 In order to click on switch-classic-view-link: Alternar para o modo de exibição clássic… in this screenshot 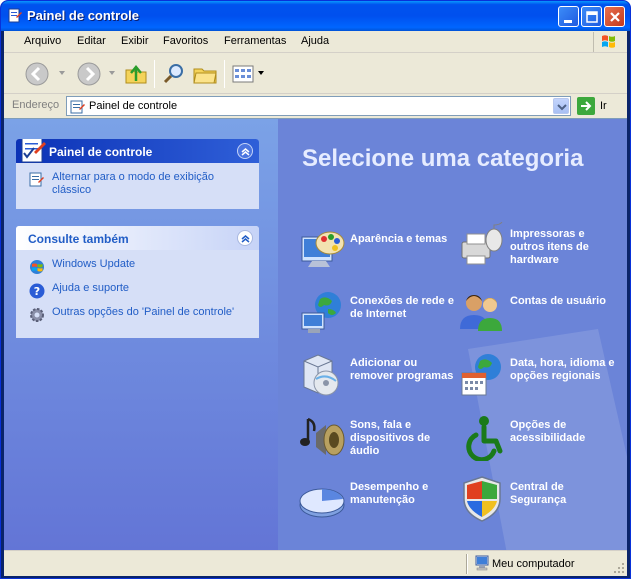, I will do `click(138, 184)`.